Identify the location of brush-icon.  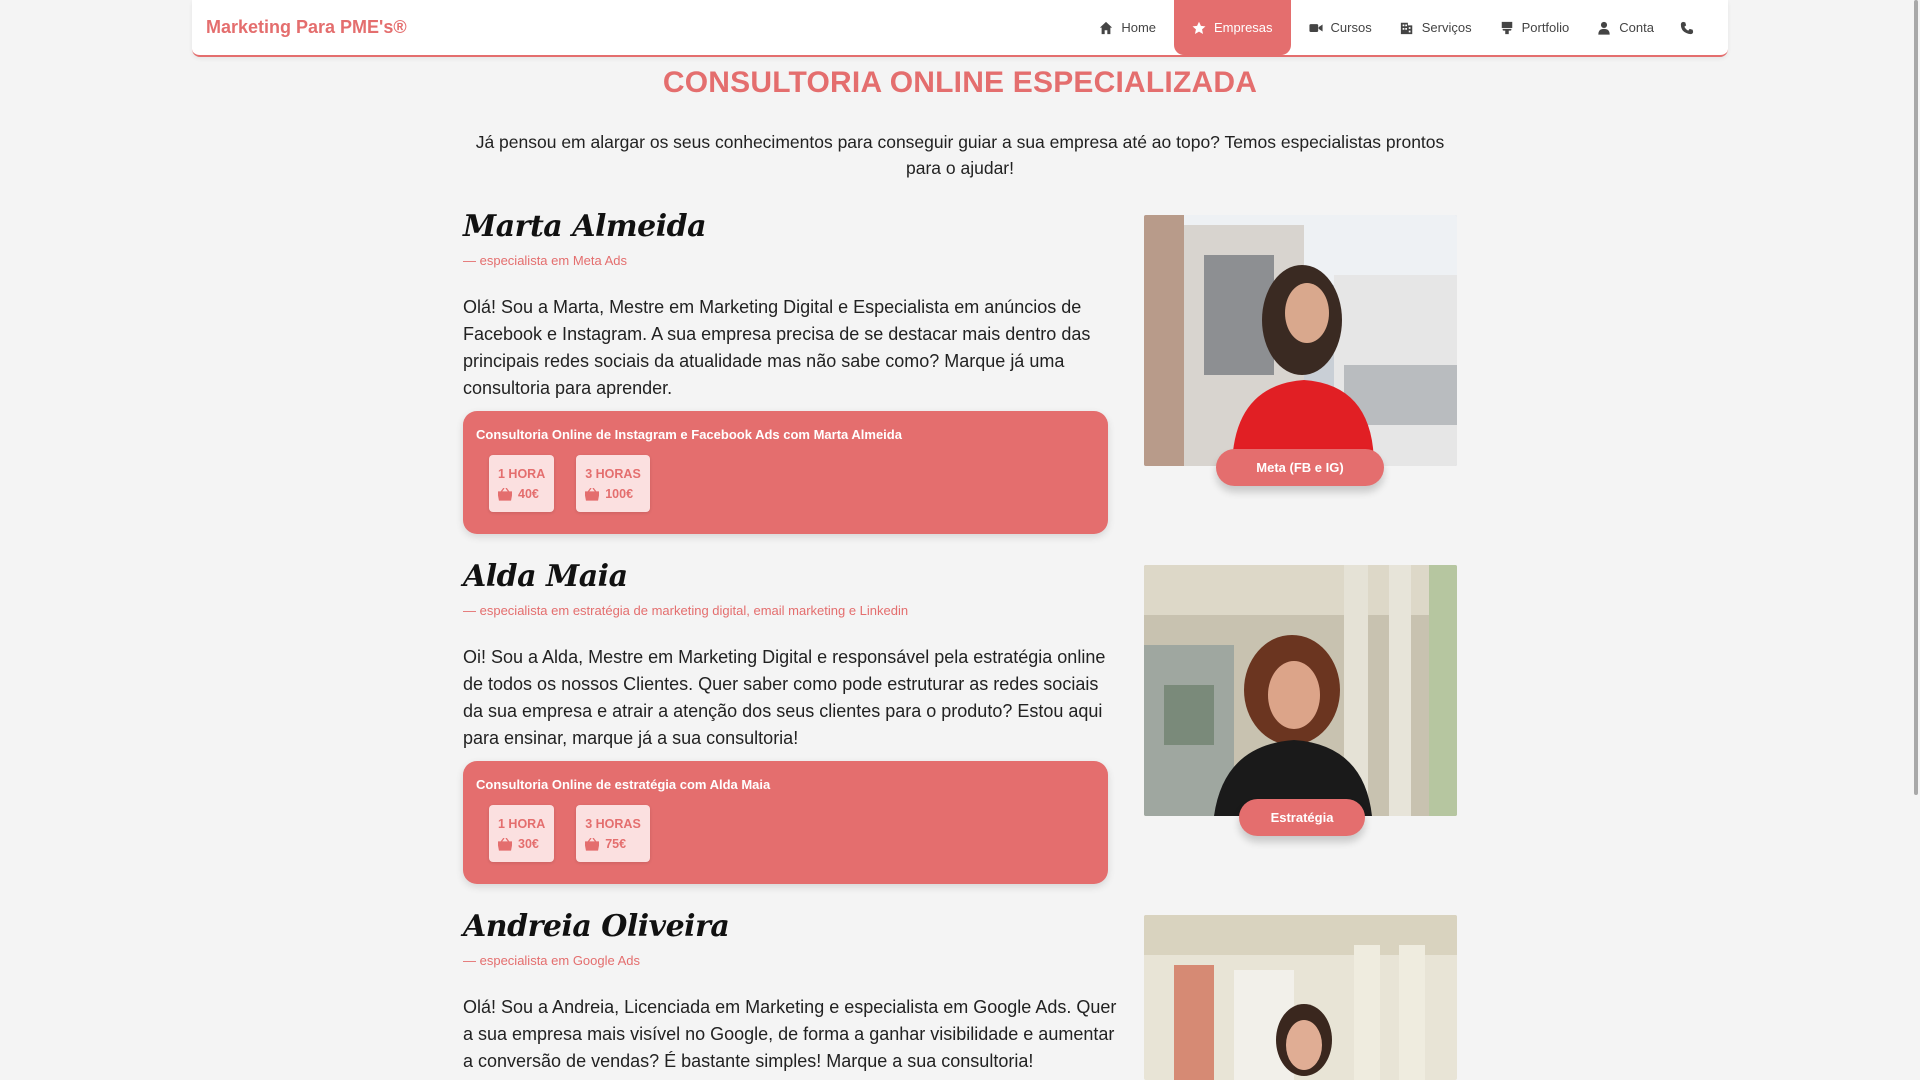
(1506, 27).